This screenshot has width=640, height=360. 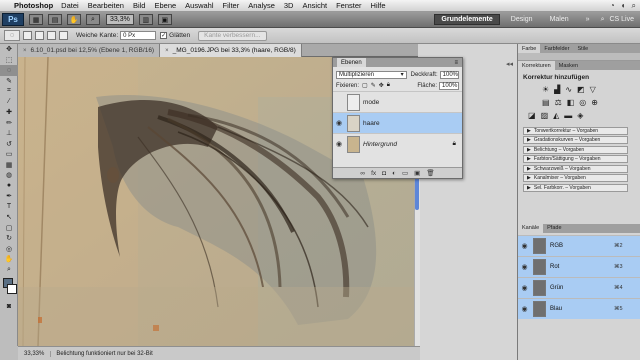 I want to click on layer-row-haare: ◉ haare, so click(x=397, y=122).